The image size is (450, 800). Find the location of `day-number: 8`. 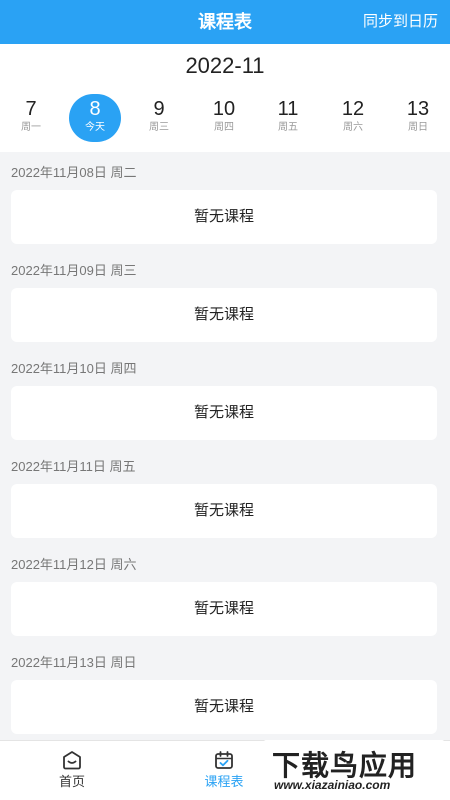

day-number: 8 is located at coordinates (95, 109).